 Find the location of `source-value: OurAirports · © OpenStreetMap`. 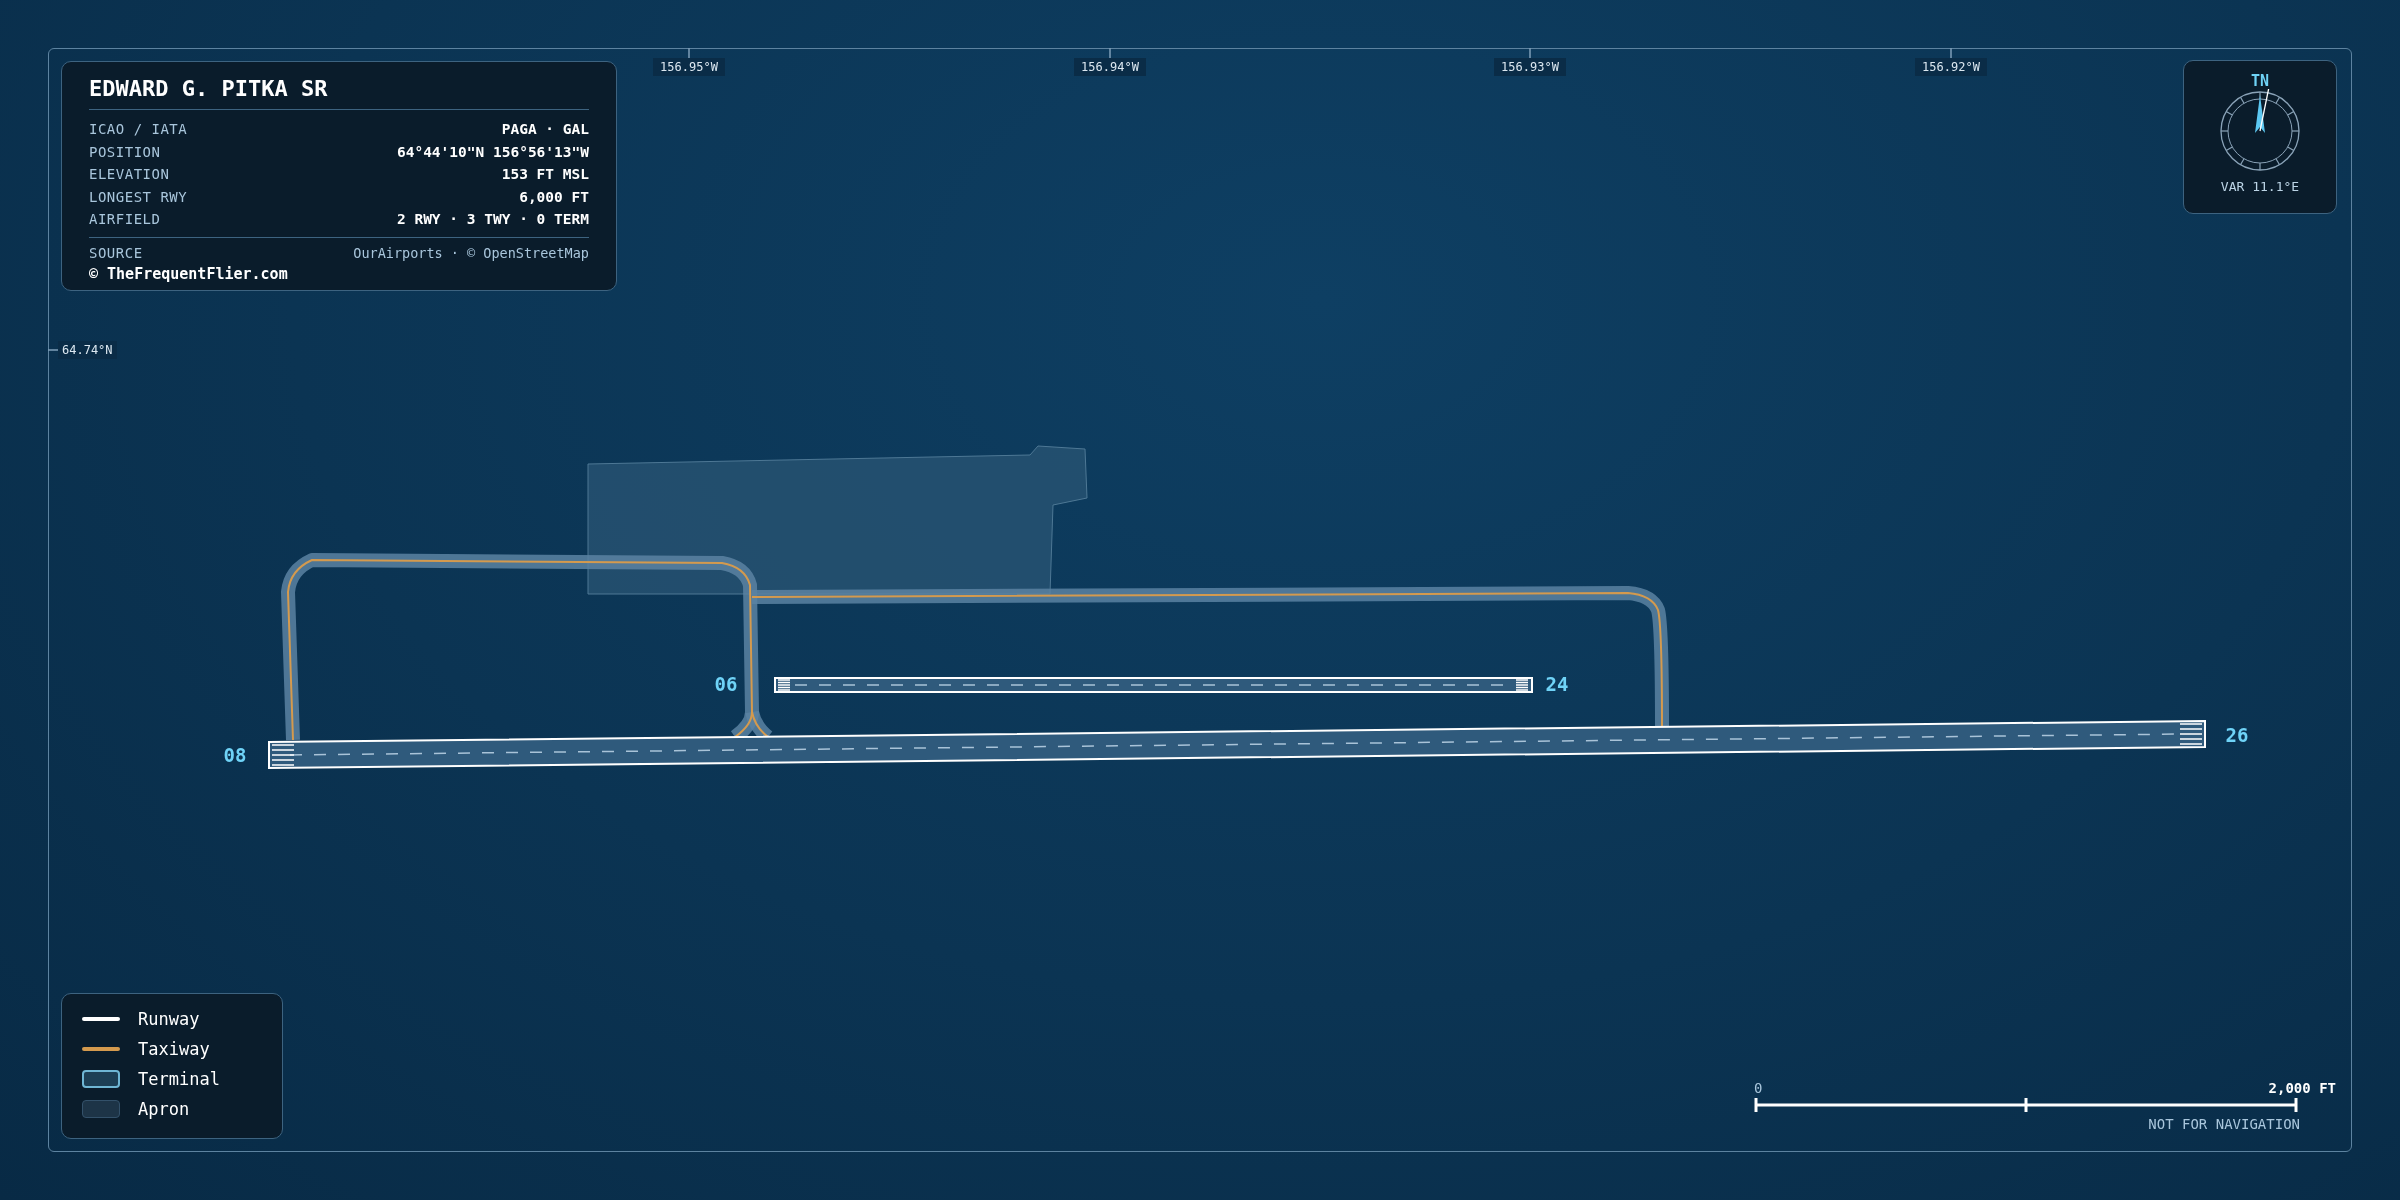

source-value: OurAirports · © OpenStreetMap is located at coordinates (471, 253).